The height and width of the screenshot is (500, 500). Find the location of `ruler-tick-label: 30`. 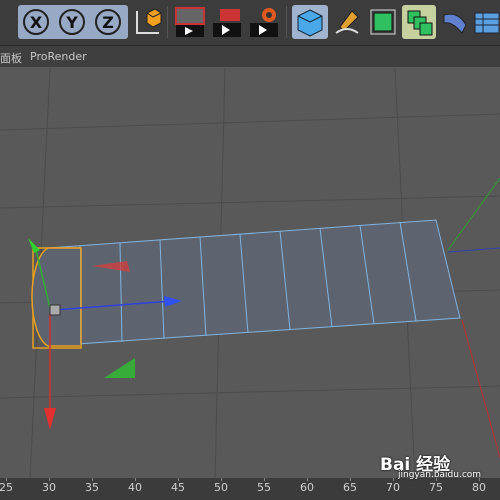

ruler-tick-label: 30 is located at coordinates (49, 487).